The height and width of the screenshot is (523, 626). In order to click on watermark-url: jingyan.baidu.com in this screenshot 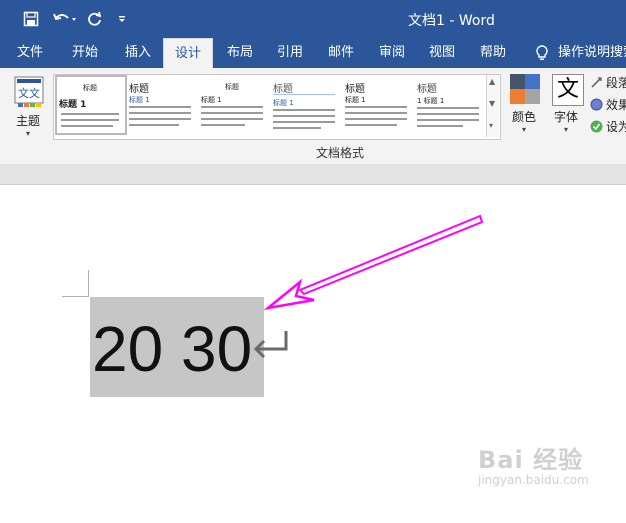, I will do `click(533, 480)`.